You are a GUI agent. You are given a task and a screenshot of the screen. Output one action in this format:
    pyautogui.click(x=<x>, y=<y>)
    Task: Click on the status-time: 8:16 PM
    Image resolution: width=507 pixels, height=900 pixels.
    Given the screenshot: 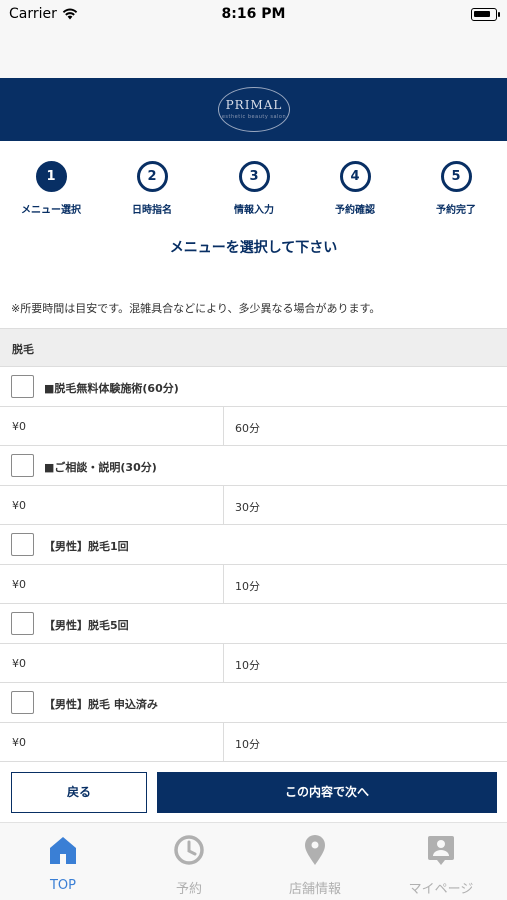 What is the action you would take?
    pyautogui.click(x=253, y=14)
    